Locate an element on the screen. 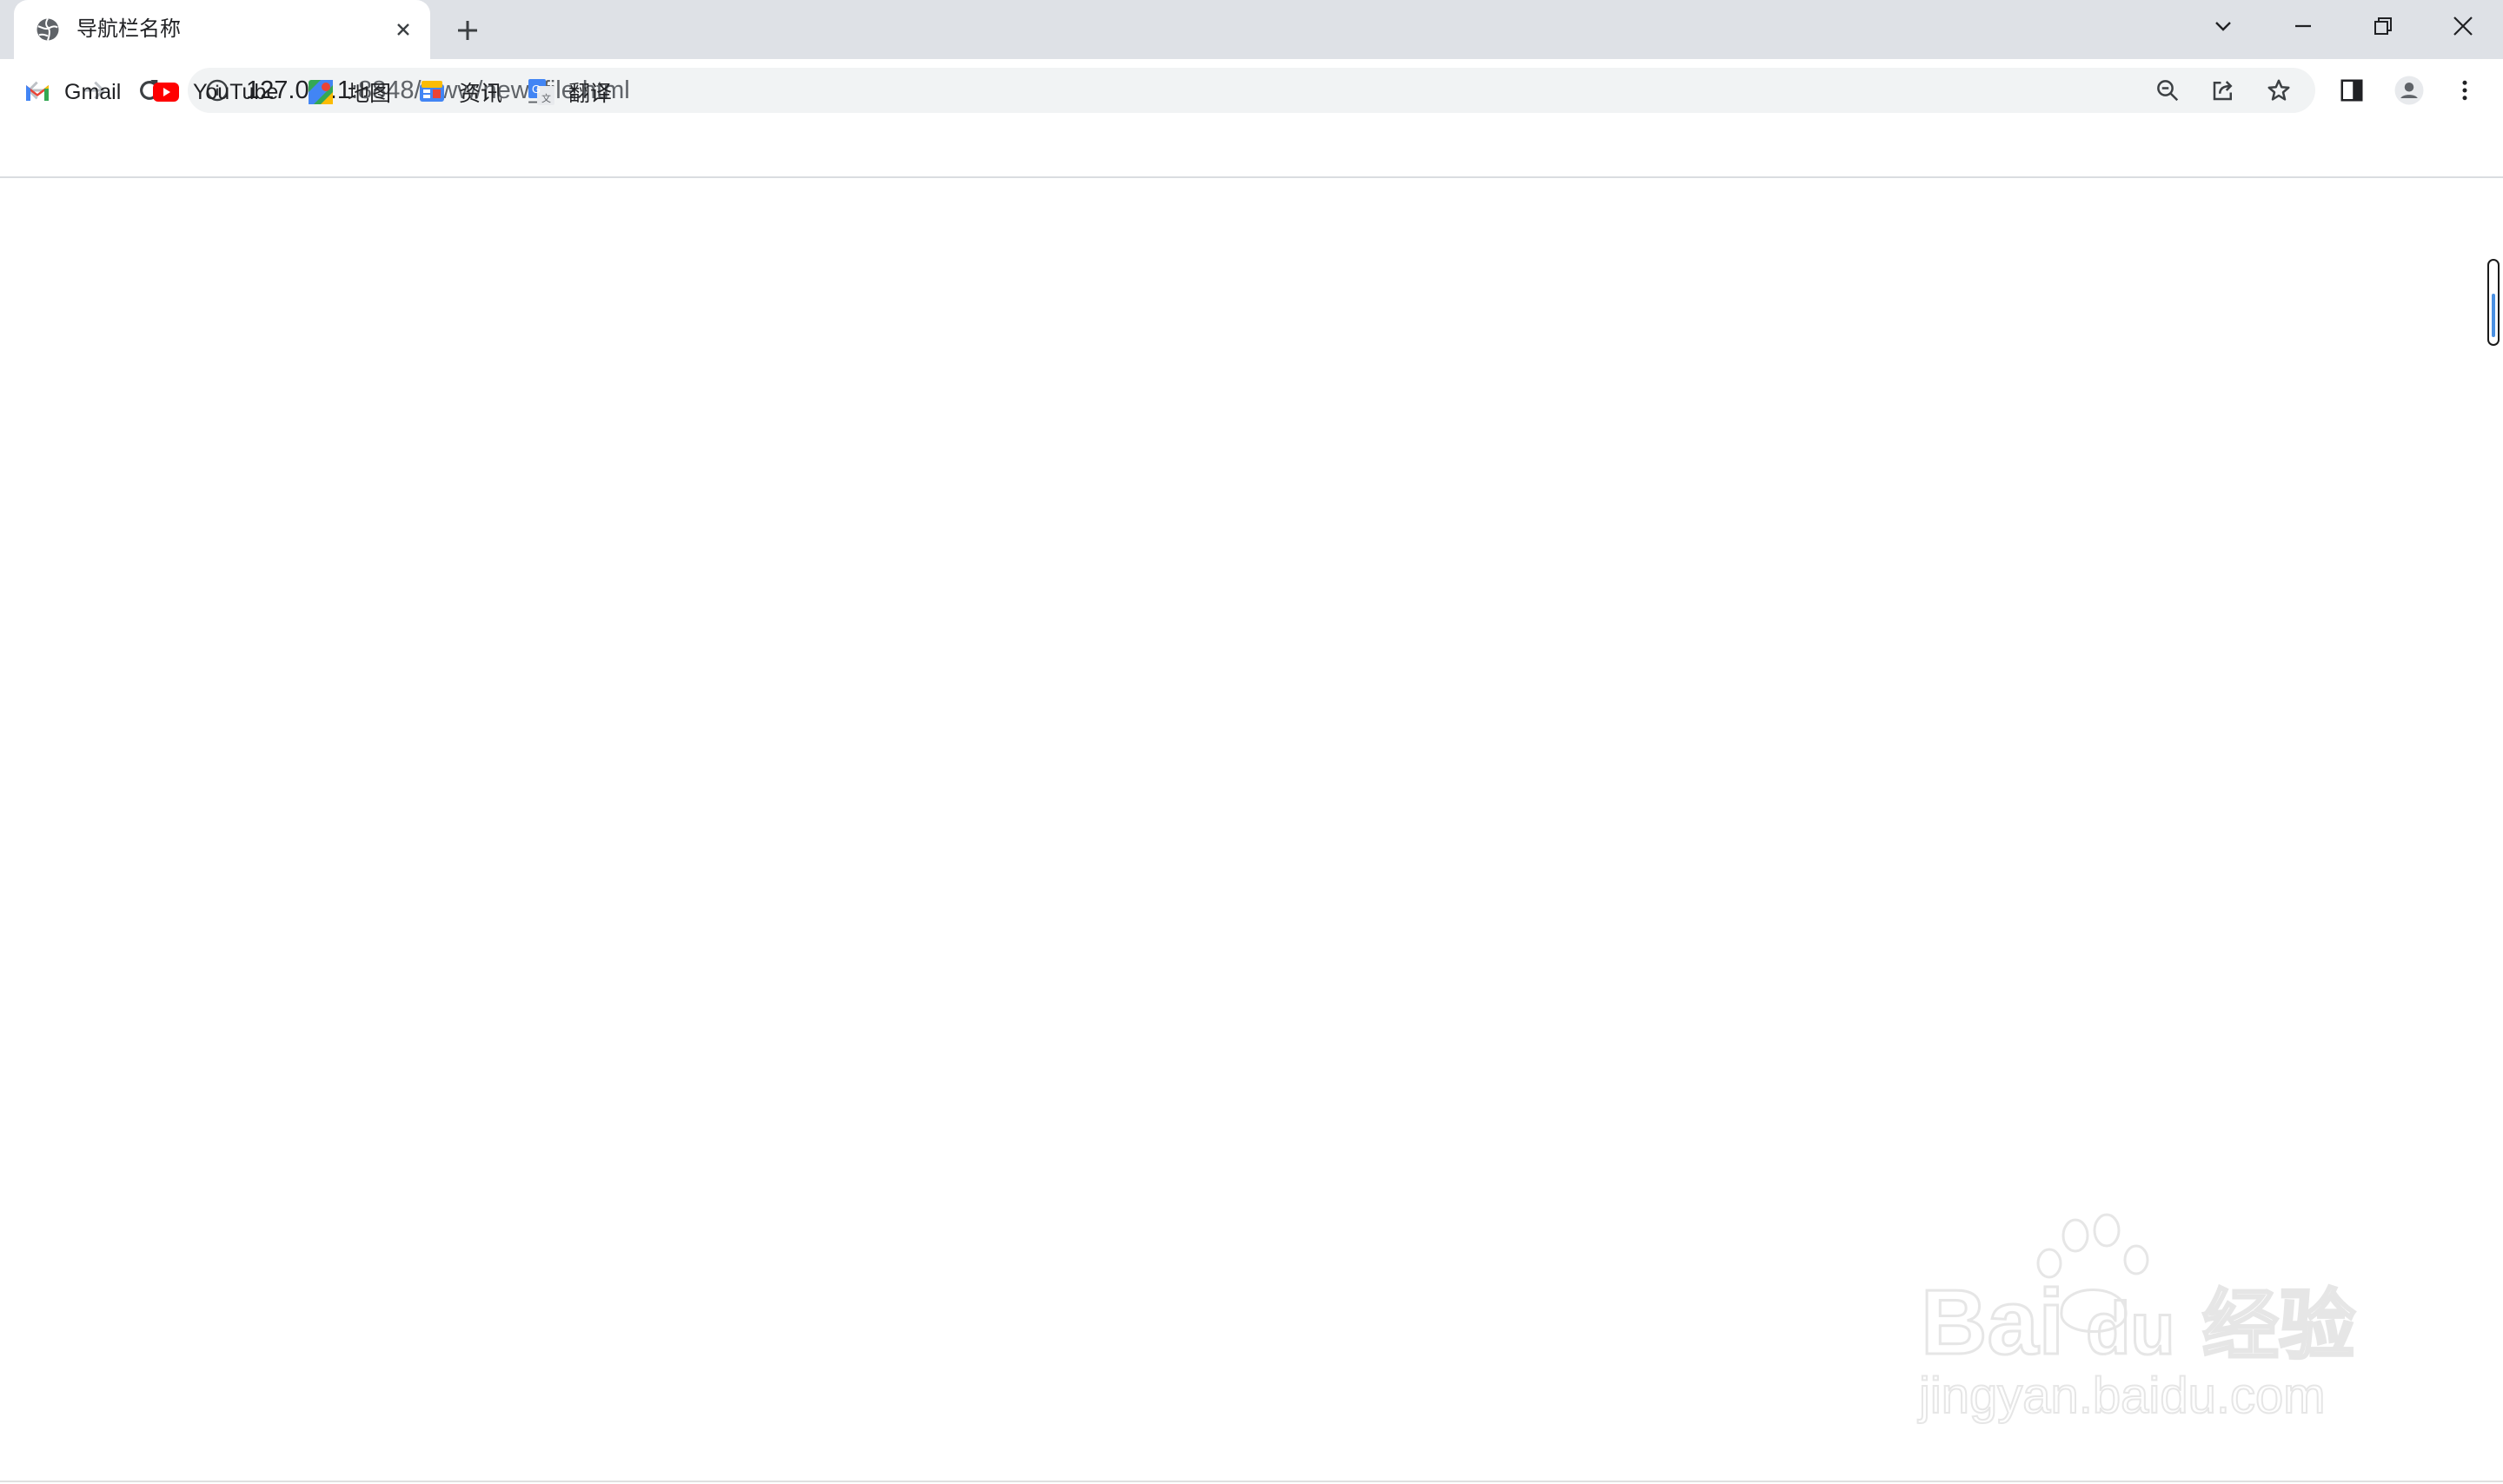  baidu-paw-logo: Bai du 经验 jingyan.baidu.com is located at coordinates (2136, 1319).